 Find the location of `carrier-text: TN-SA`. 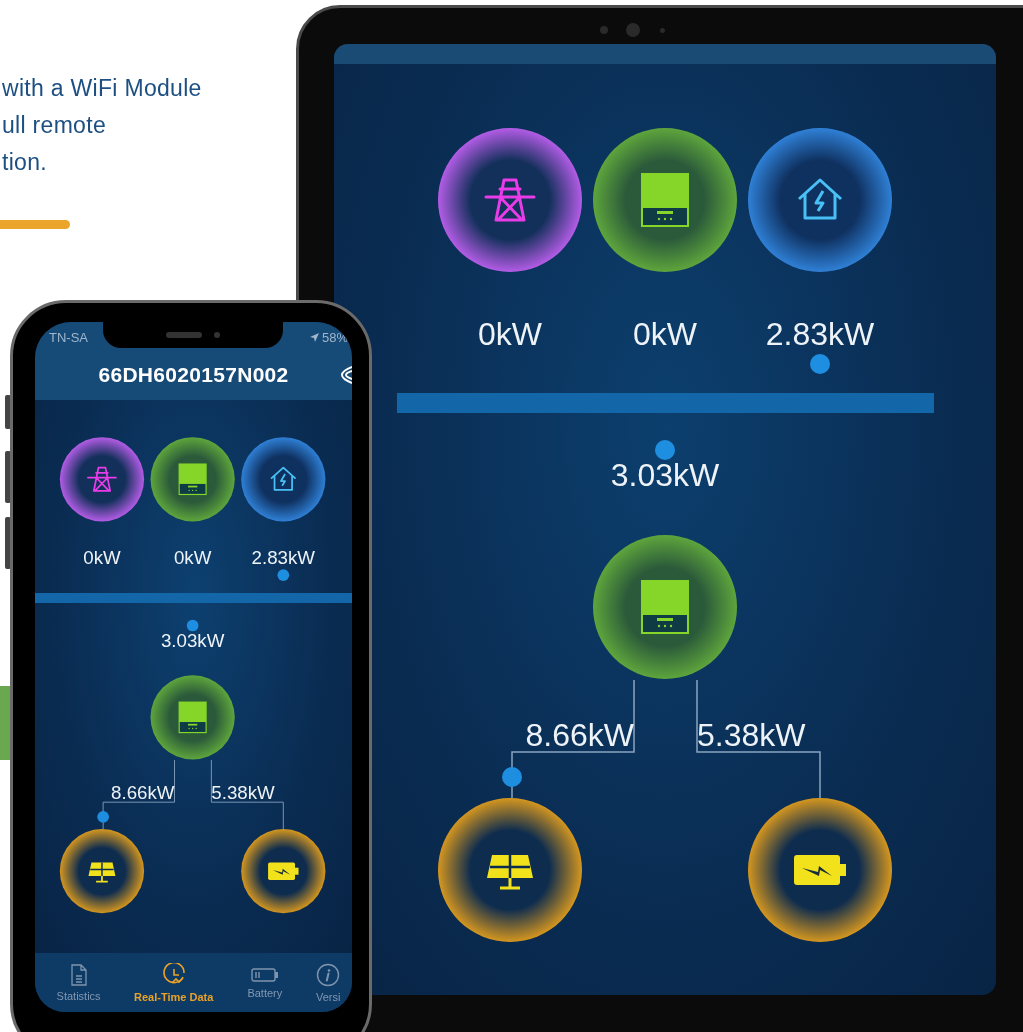

carrier-text: TN-SA is located at coordinates (68, 337).